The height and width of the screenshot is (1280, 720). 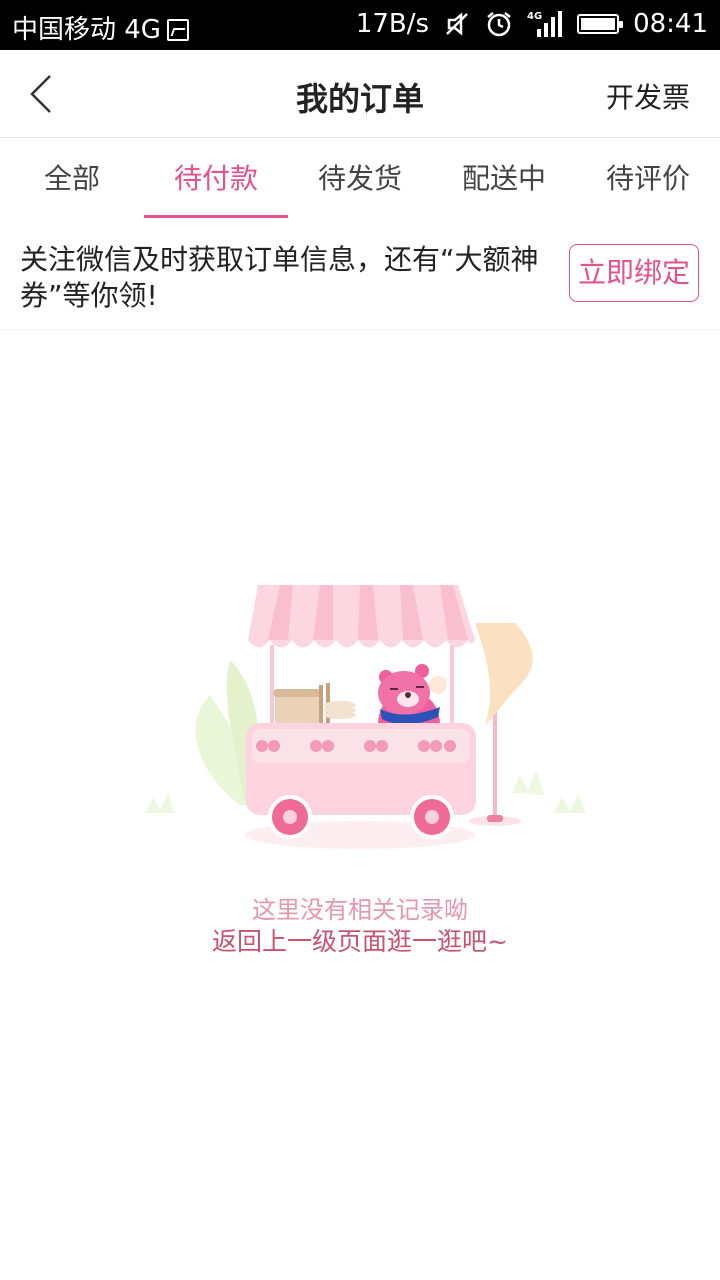 I want to click on nav-bar: 我的订单 开发票, so click(x=360, y=94).